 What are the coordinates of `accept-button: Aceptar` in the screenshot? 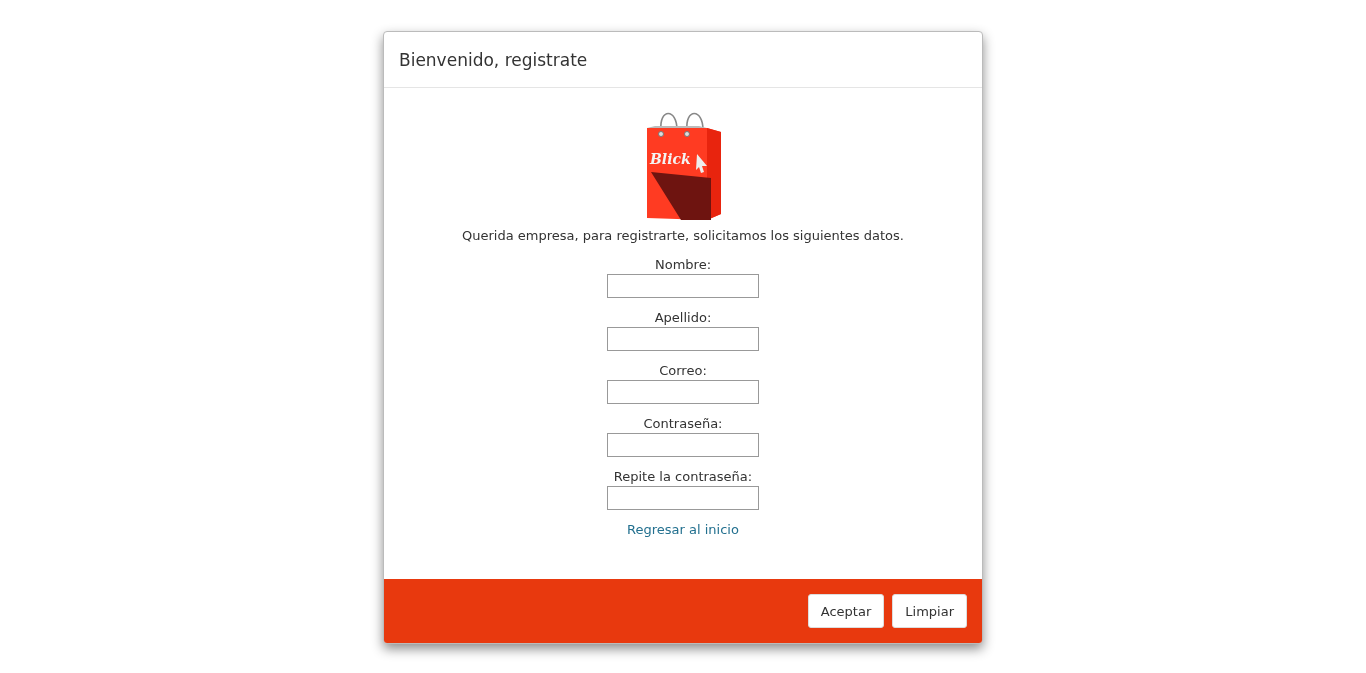 It's located at (846, 611).